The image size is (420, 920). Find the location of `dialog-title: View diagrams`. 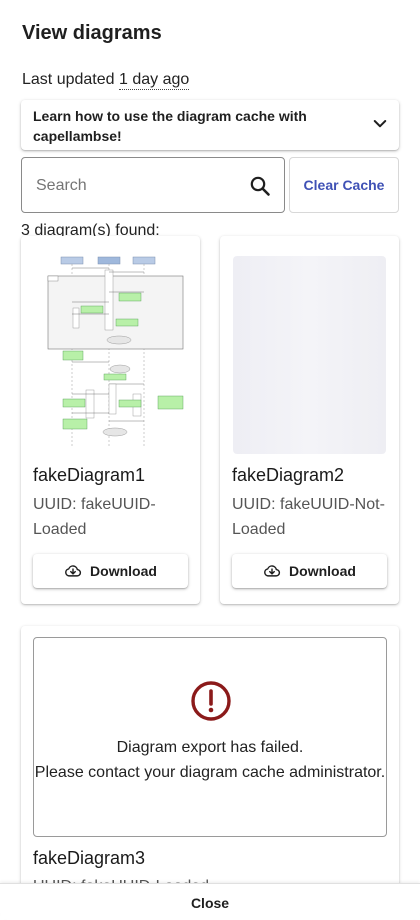

dialog-title: View diagrams is located at coordinates (92, 33).